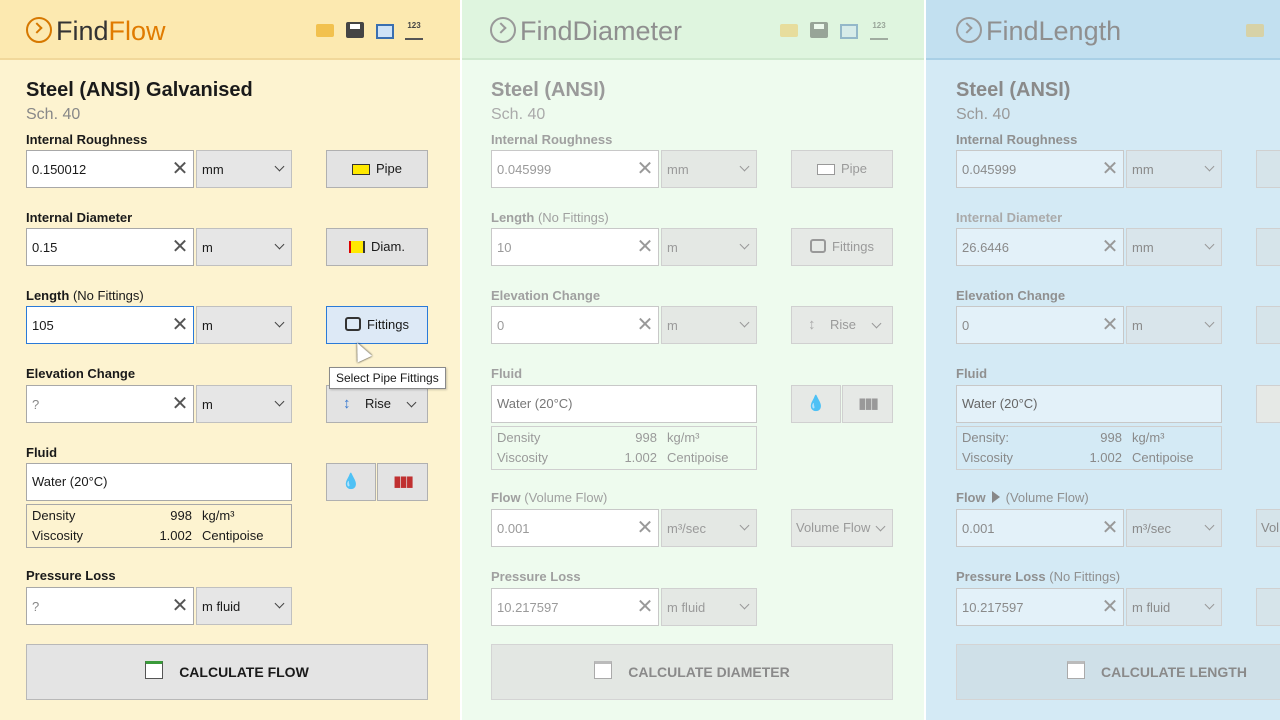 This screenshot has width=1280, height=720. Describe the element at coordinates (983, 114) in the screenshot. I see `pipe-schedule: Sch. 40` at that location.